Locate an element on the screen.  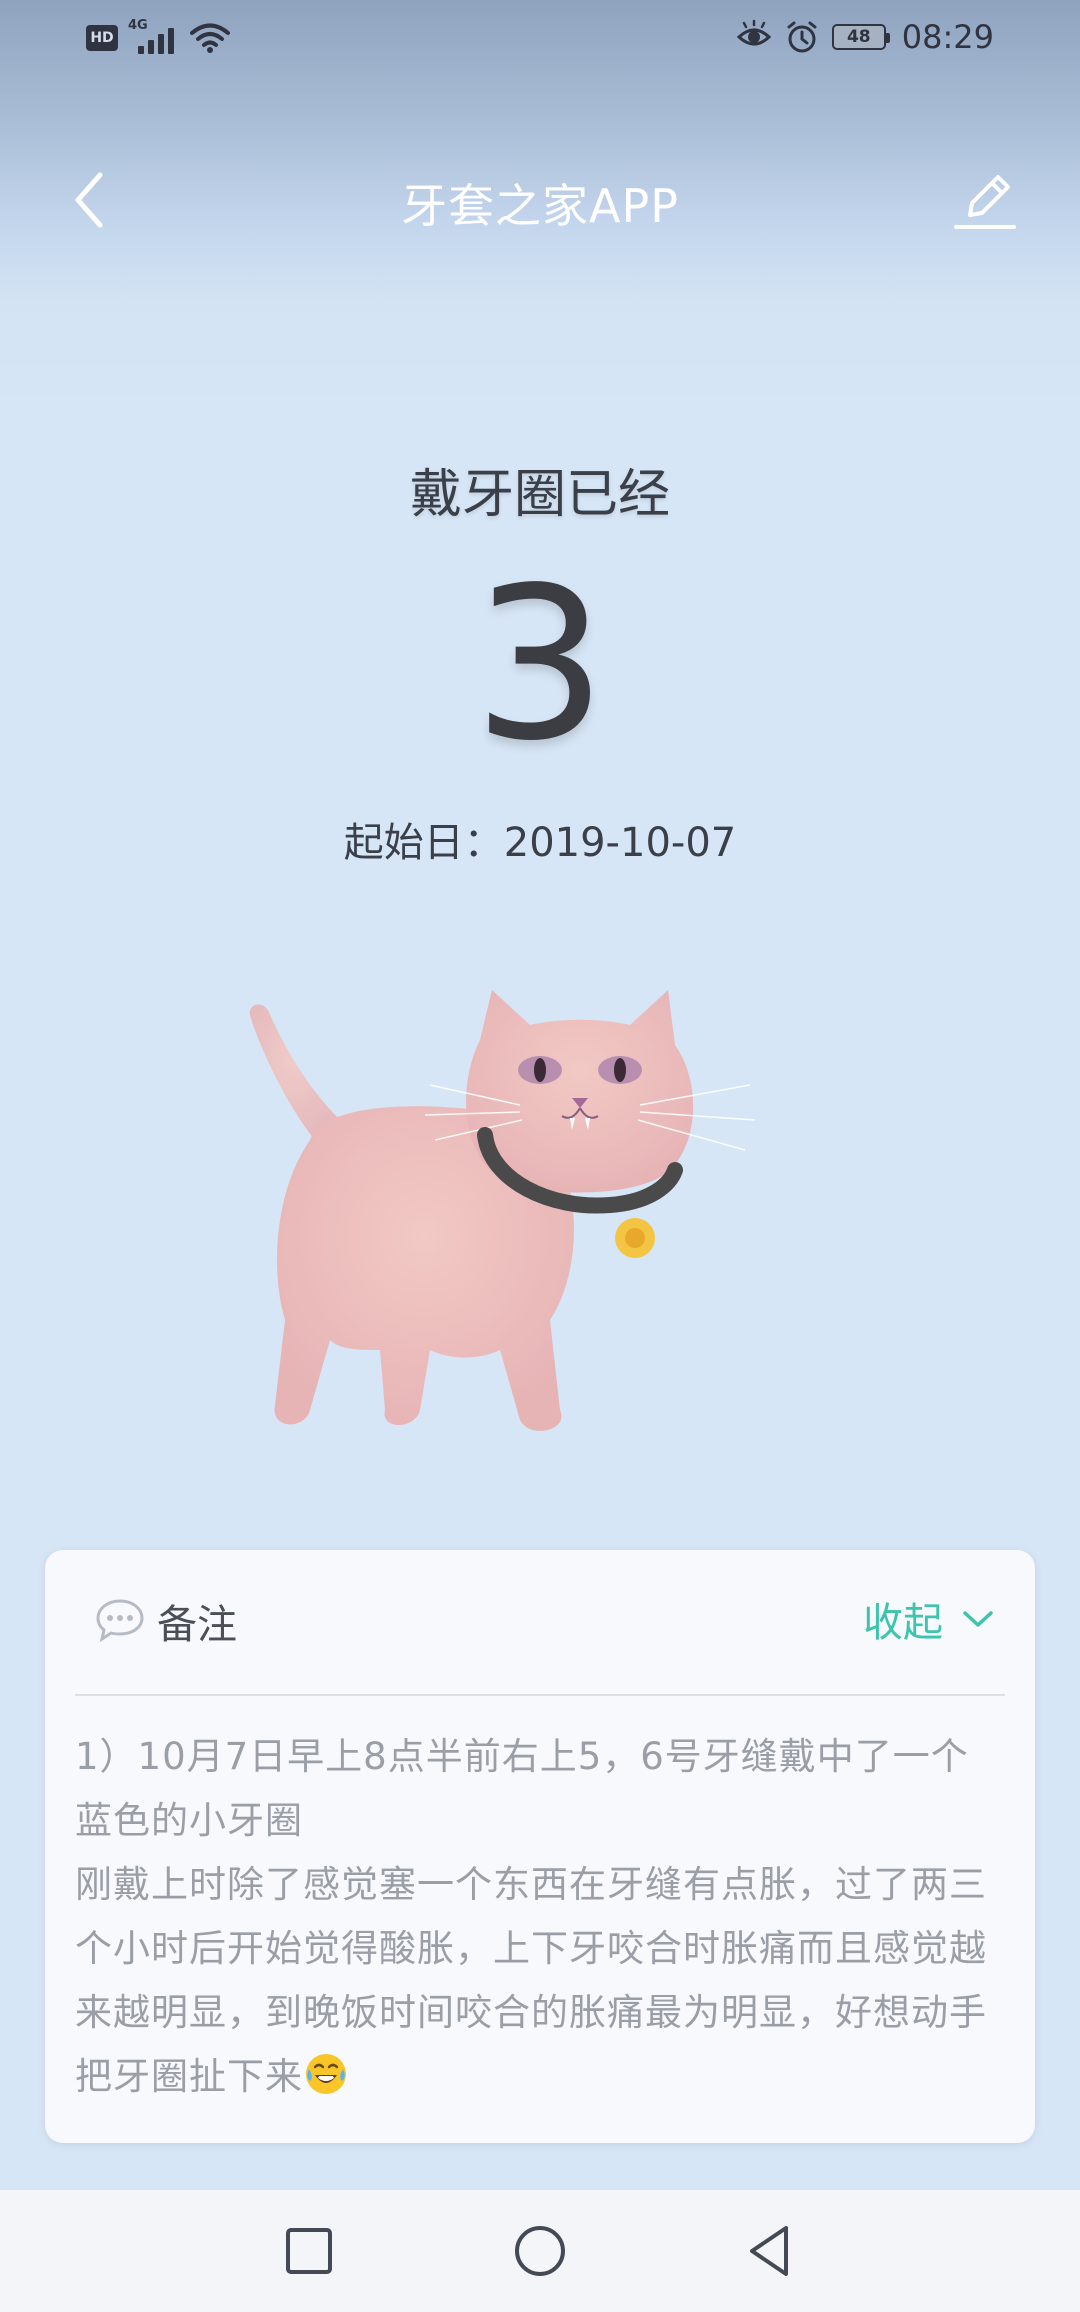
square-icon is located at coordinates (309, 2251).